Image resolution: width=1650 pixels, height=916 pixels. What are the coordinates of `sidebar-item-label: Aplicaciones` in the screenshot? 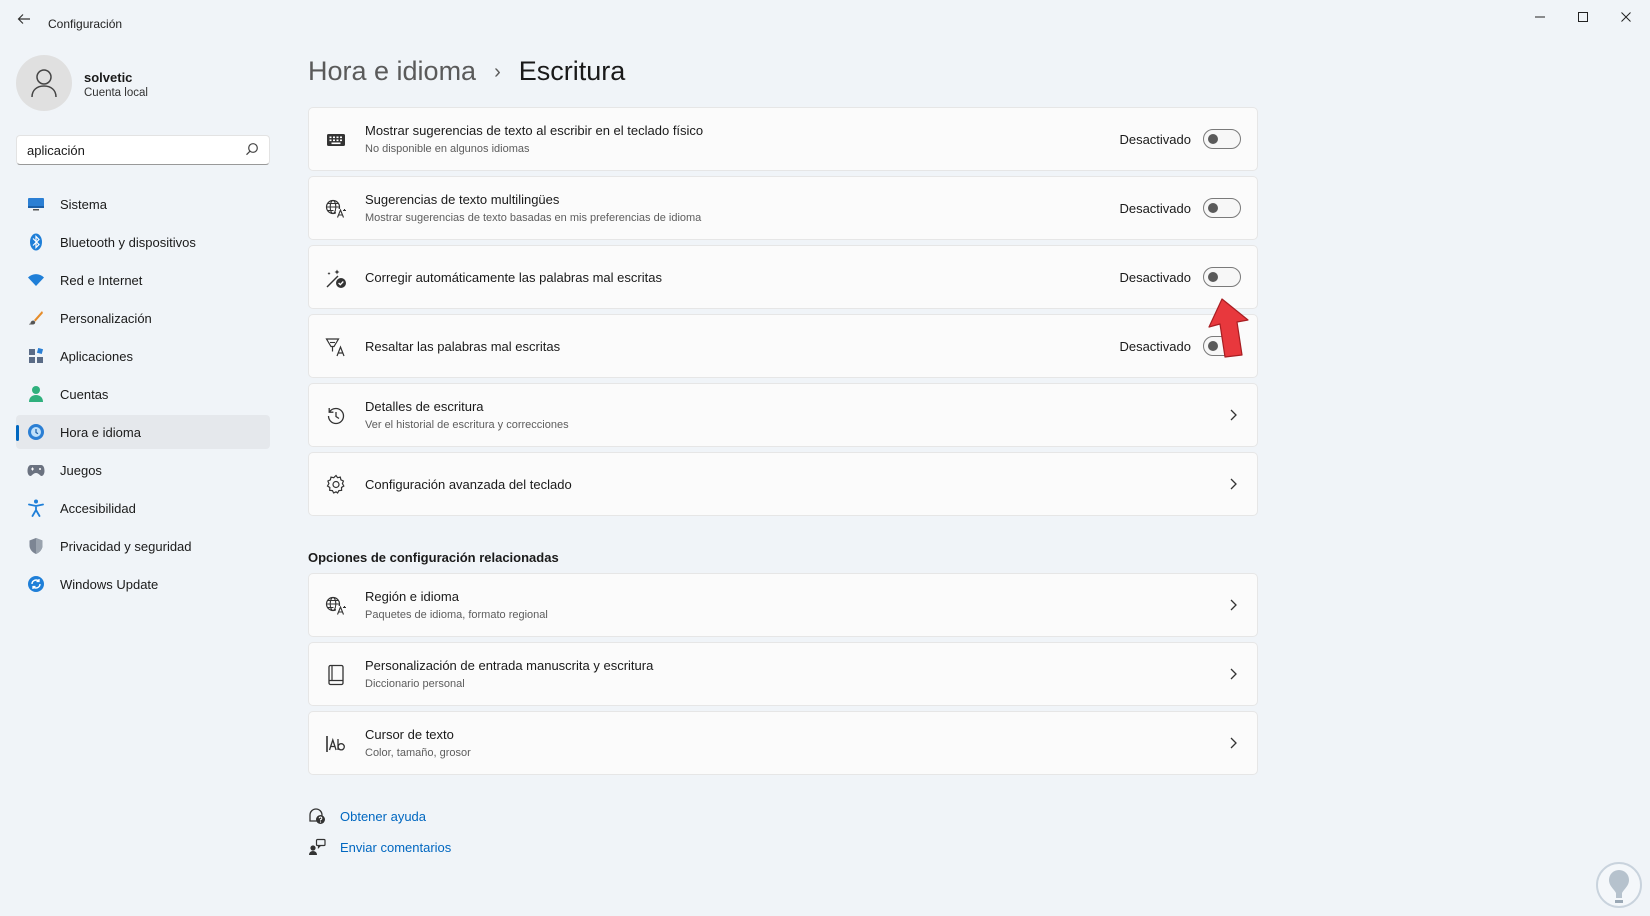 It's located at (96, 356).